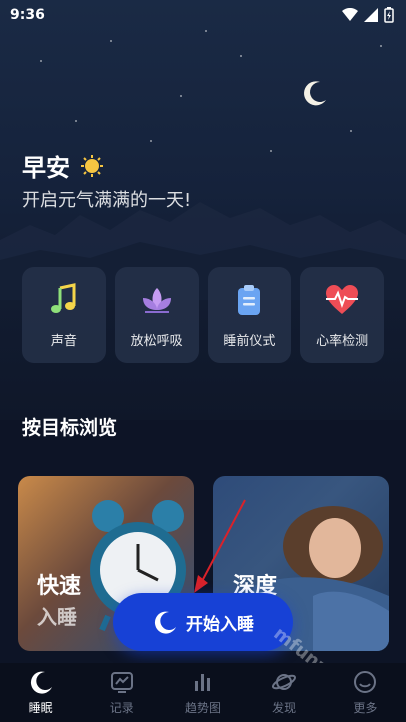 The image size is (406, 722). I want to click on tab-label: 趋势图, so click(202, 708).